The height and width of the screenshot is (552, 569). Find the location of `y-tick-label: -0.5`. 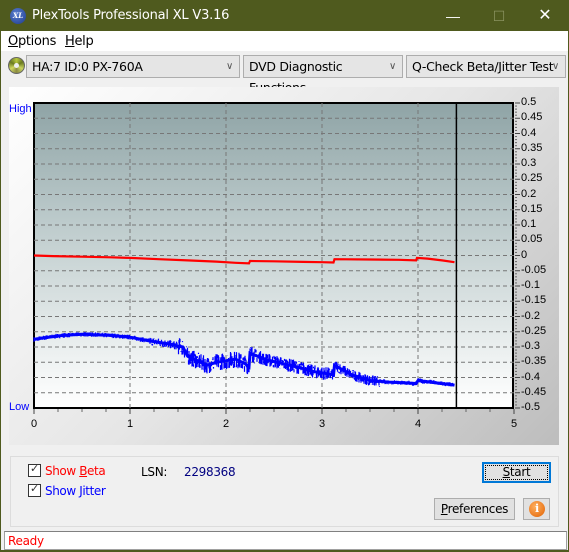

y-tick-label: -0.5 is located at coordinates (530, 407).